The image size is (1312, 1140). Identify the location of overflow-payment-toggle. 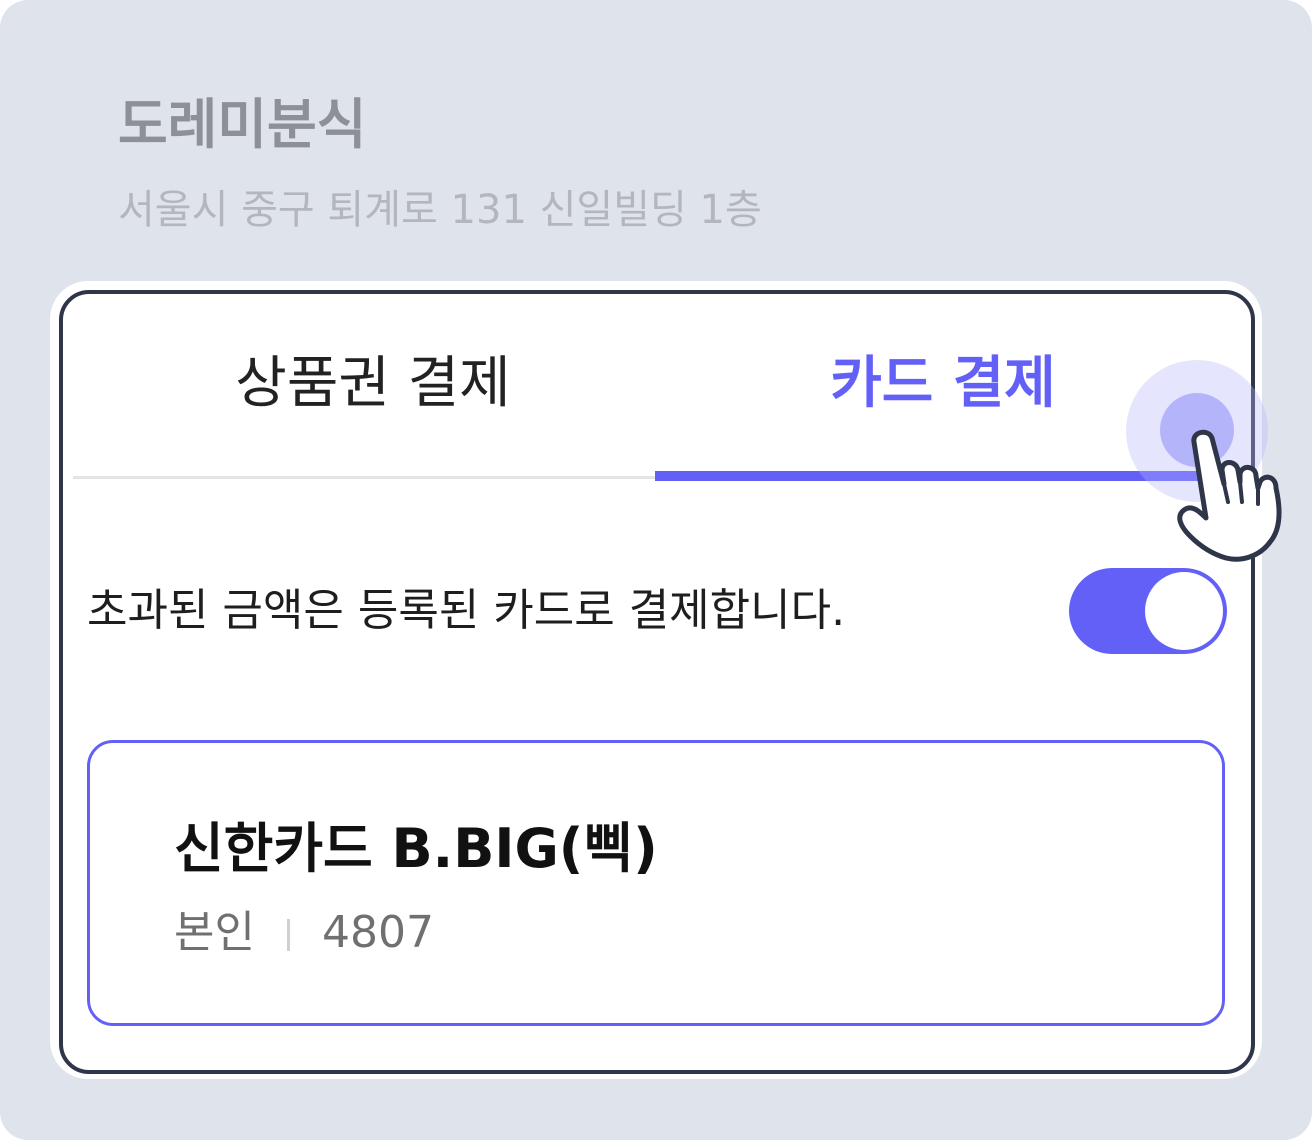
(1148, 611).